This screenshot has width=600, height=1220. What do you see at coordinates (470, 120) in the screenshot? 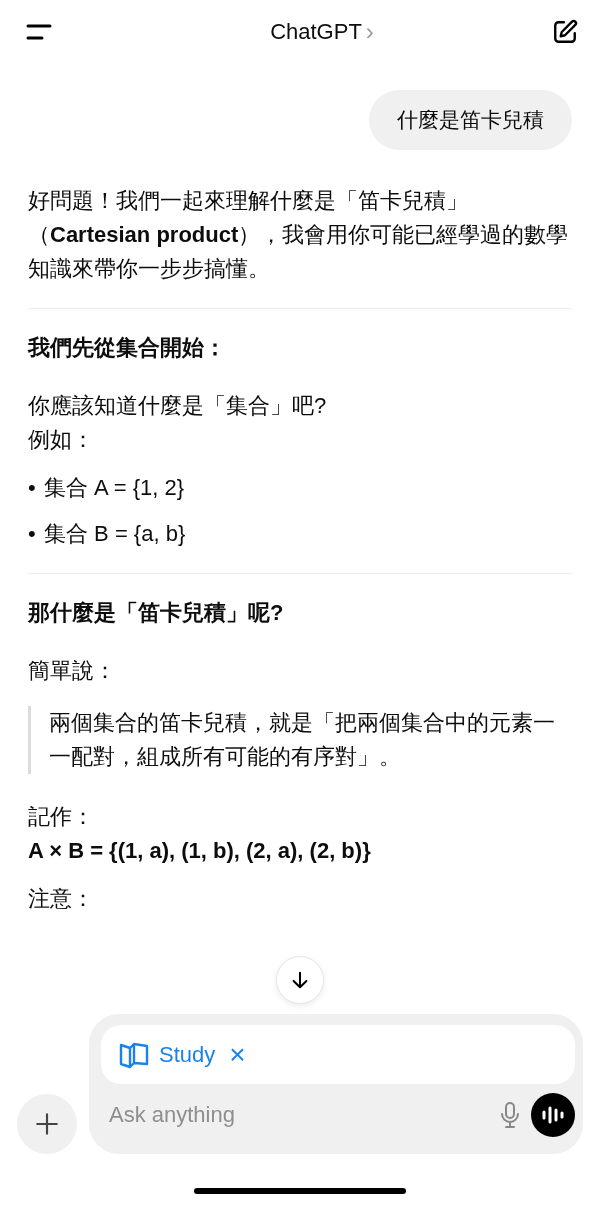
I see `user-message: 什麼是笛卡兒積` at bounding box center [470, 120].